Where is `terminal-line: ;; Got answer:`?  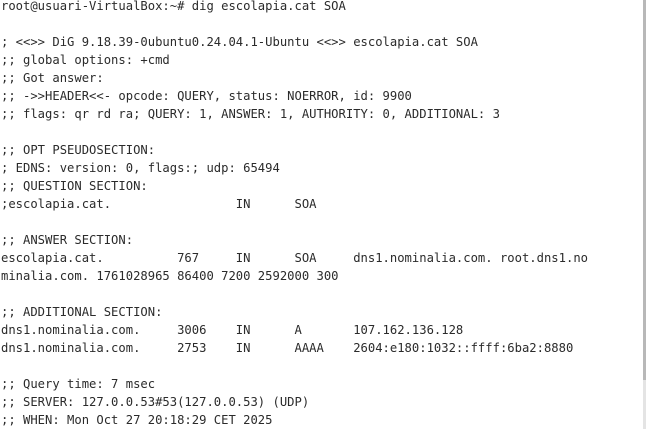 terminal-line: ;; Got answer: is located at coordinates (52, 78).